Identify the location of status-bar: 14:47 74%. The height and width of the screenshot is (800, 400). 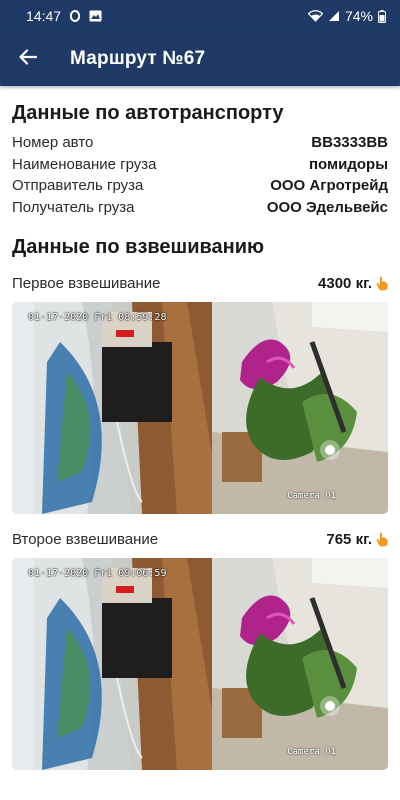
(200, 16).